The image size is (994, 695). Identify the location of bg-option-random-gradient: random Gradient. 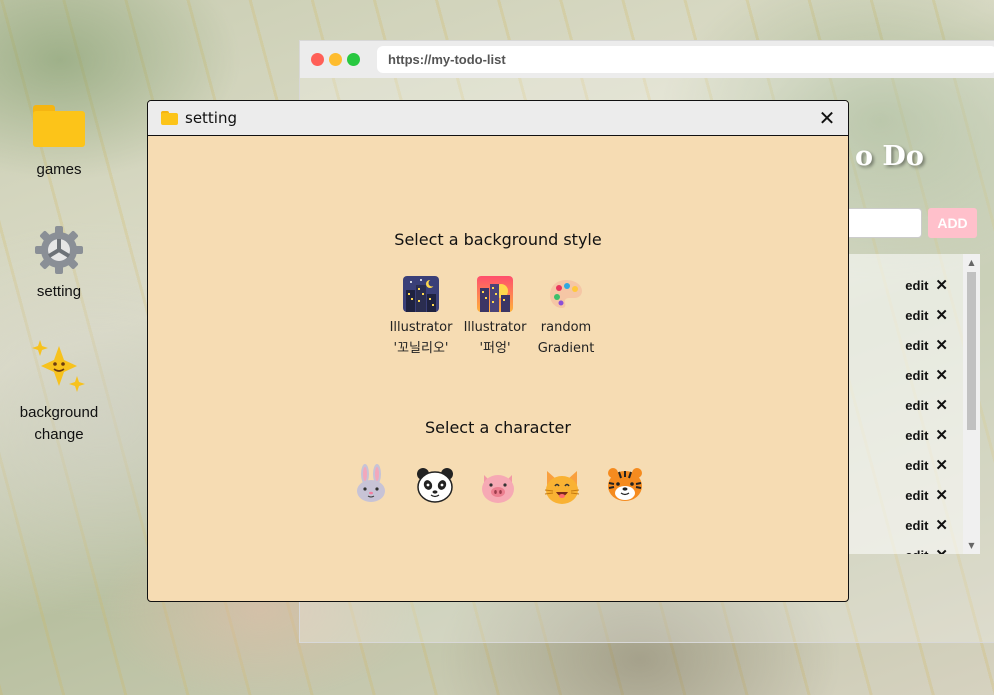
(566, 317).